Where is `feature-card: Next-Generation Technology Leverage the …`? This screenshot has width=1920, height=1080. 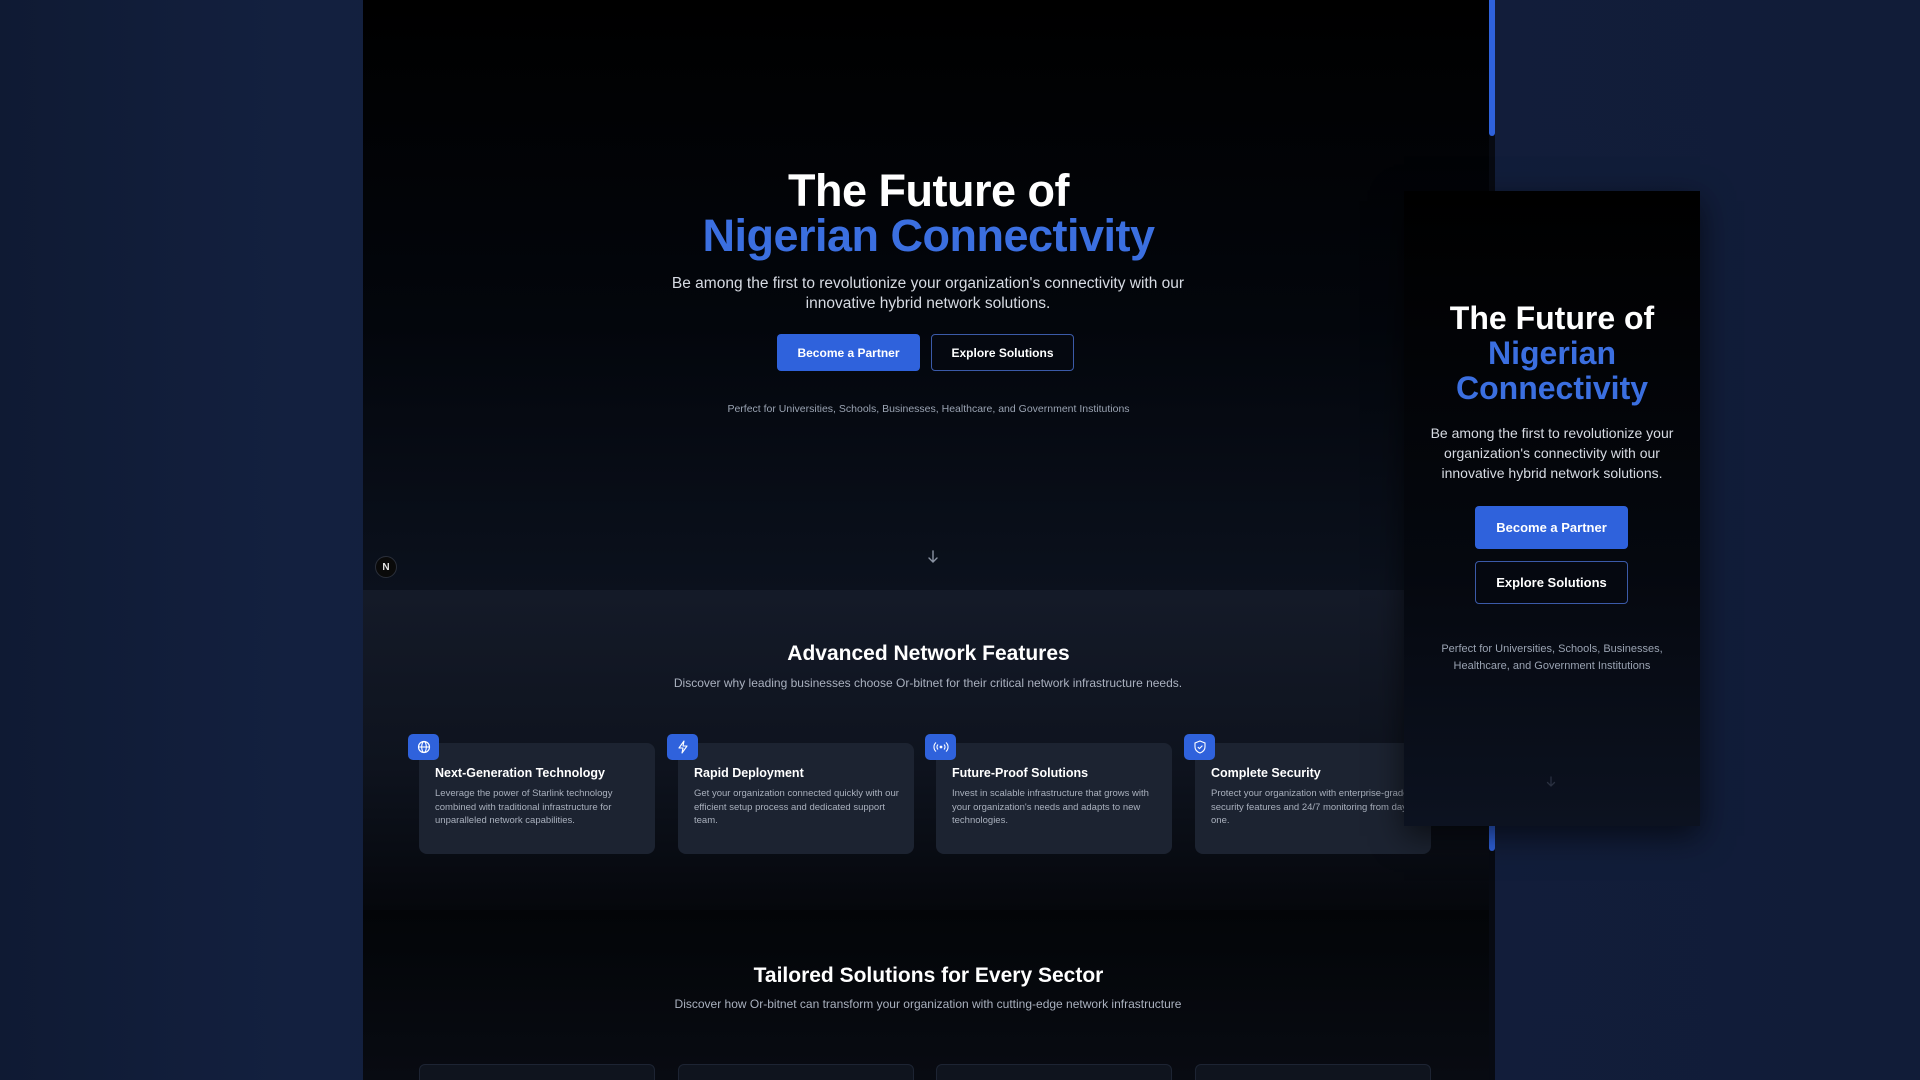 feature-card: Next-Generation Technology Leverage the … is located at coordinates (531, 794).